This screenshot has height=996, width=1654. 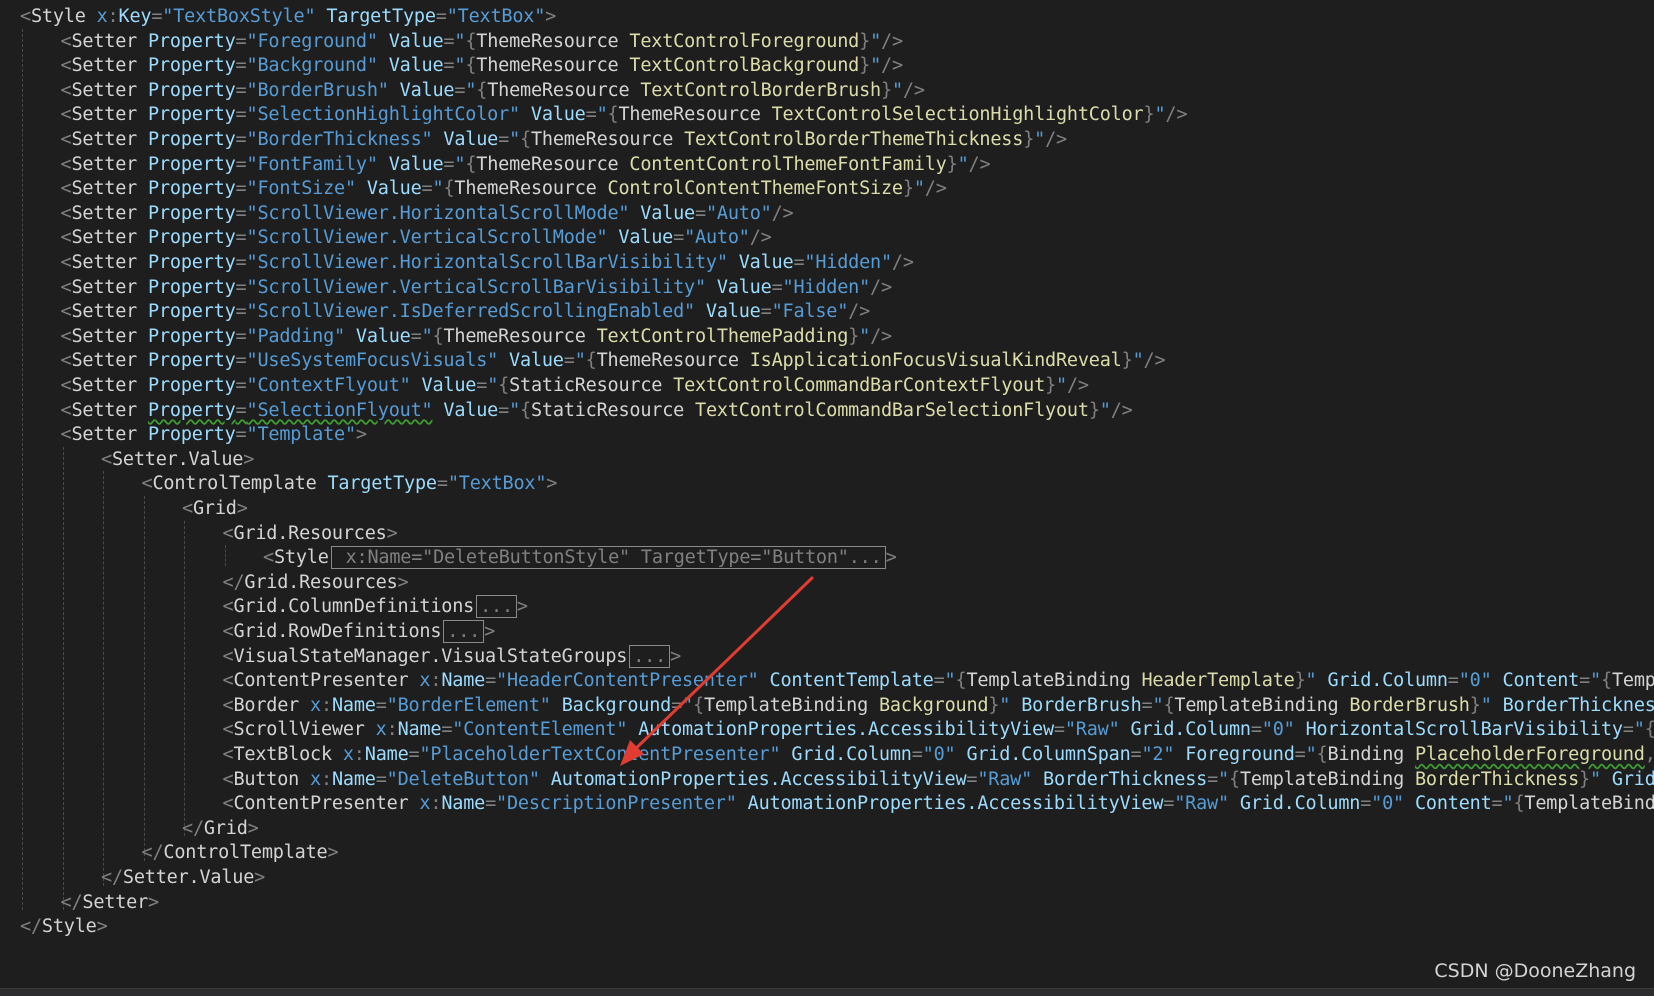 What do you see at coordinates (720, 667) in the screenshot?
I see `annotation-arrow-line` at bounding box center [720, 667].